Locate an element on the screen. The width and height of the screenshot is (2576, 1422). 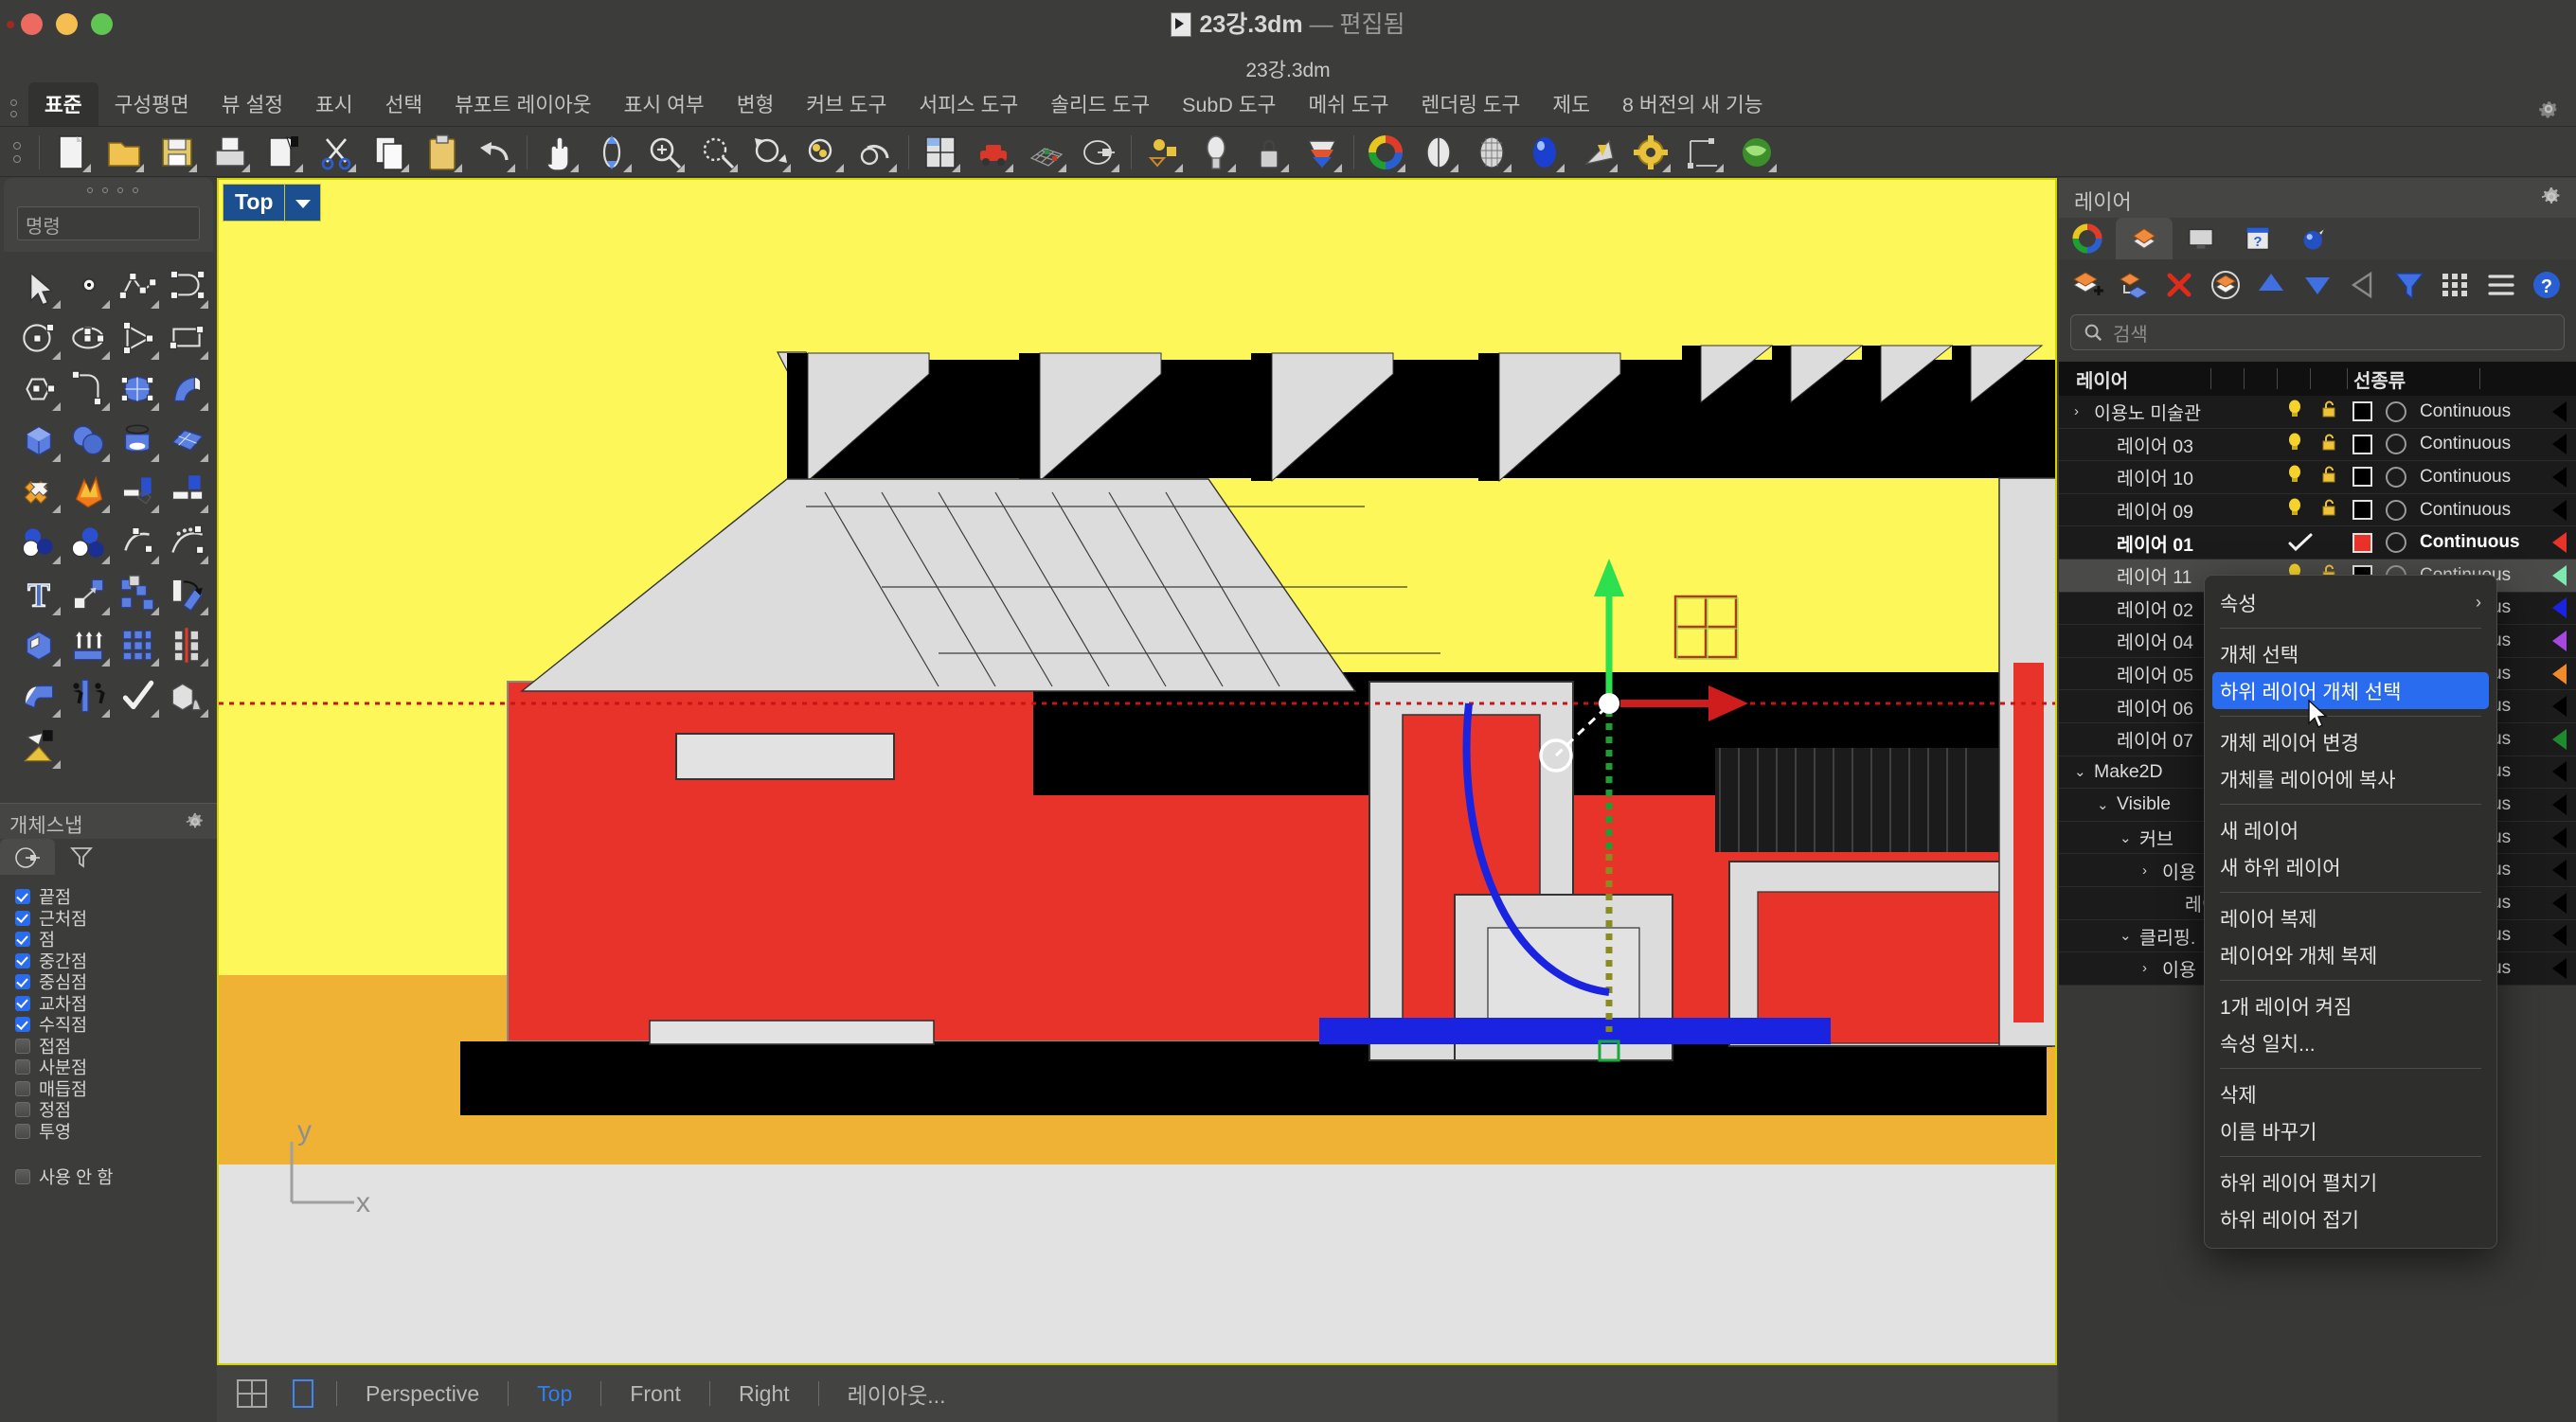
menu-tab-5: 뷰포트 레이아웃 is located at coordinates (522, 104).